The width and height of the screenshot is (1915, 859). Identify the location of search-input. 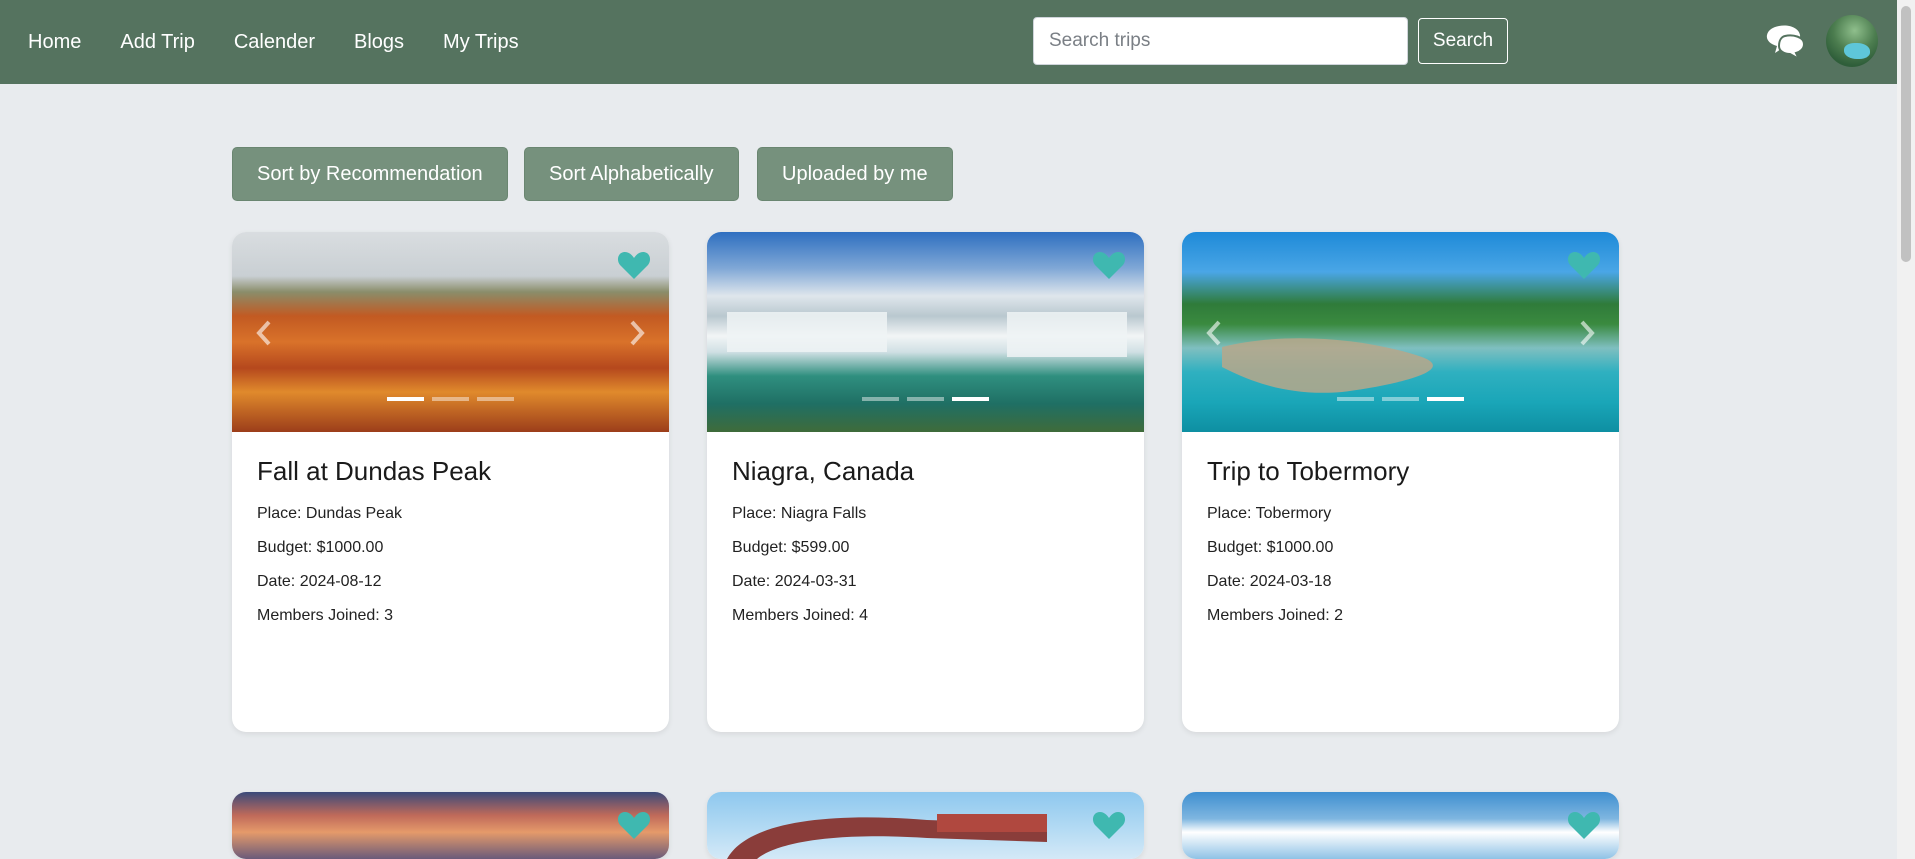
(1220, 41).